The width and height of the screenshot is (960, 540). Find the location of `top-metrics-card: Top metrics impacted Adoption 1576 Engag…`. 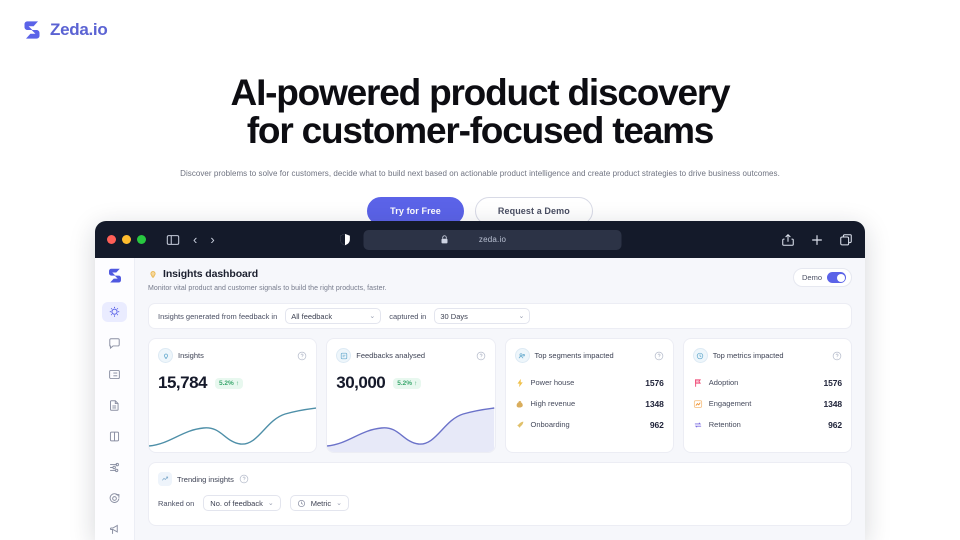

top-metrics-card: Top metrics impacted Adoption 1576 Engag… is located at coordinates (767, 395).